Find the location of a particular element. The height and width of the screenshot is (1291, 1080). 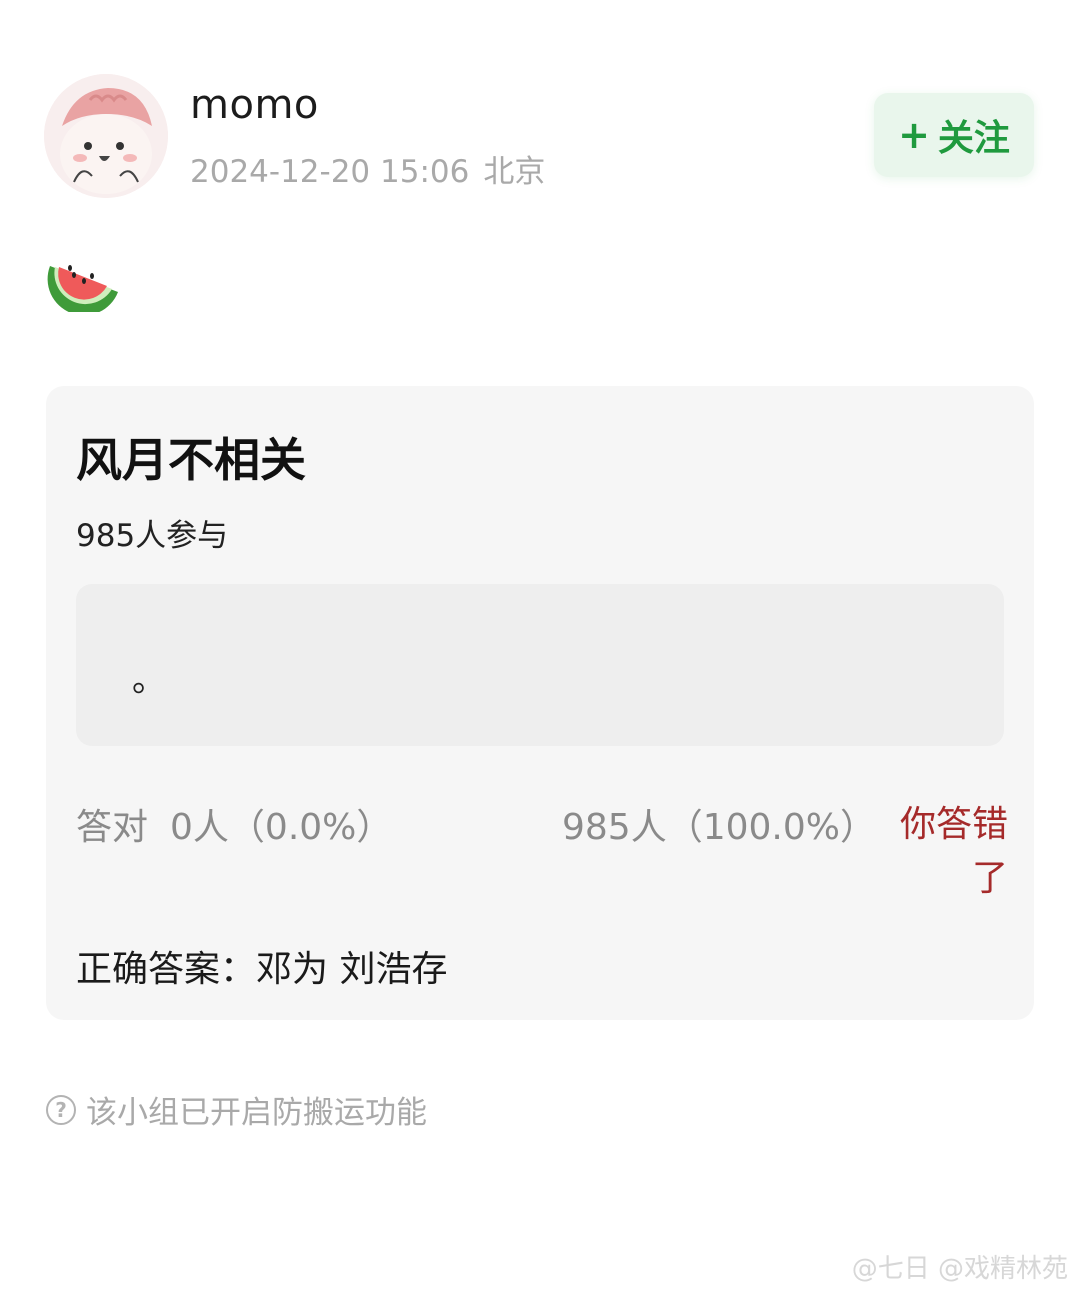

wrong-stat: 985人（100.0%） is located at coordinates (719, 827).